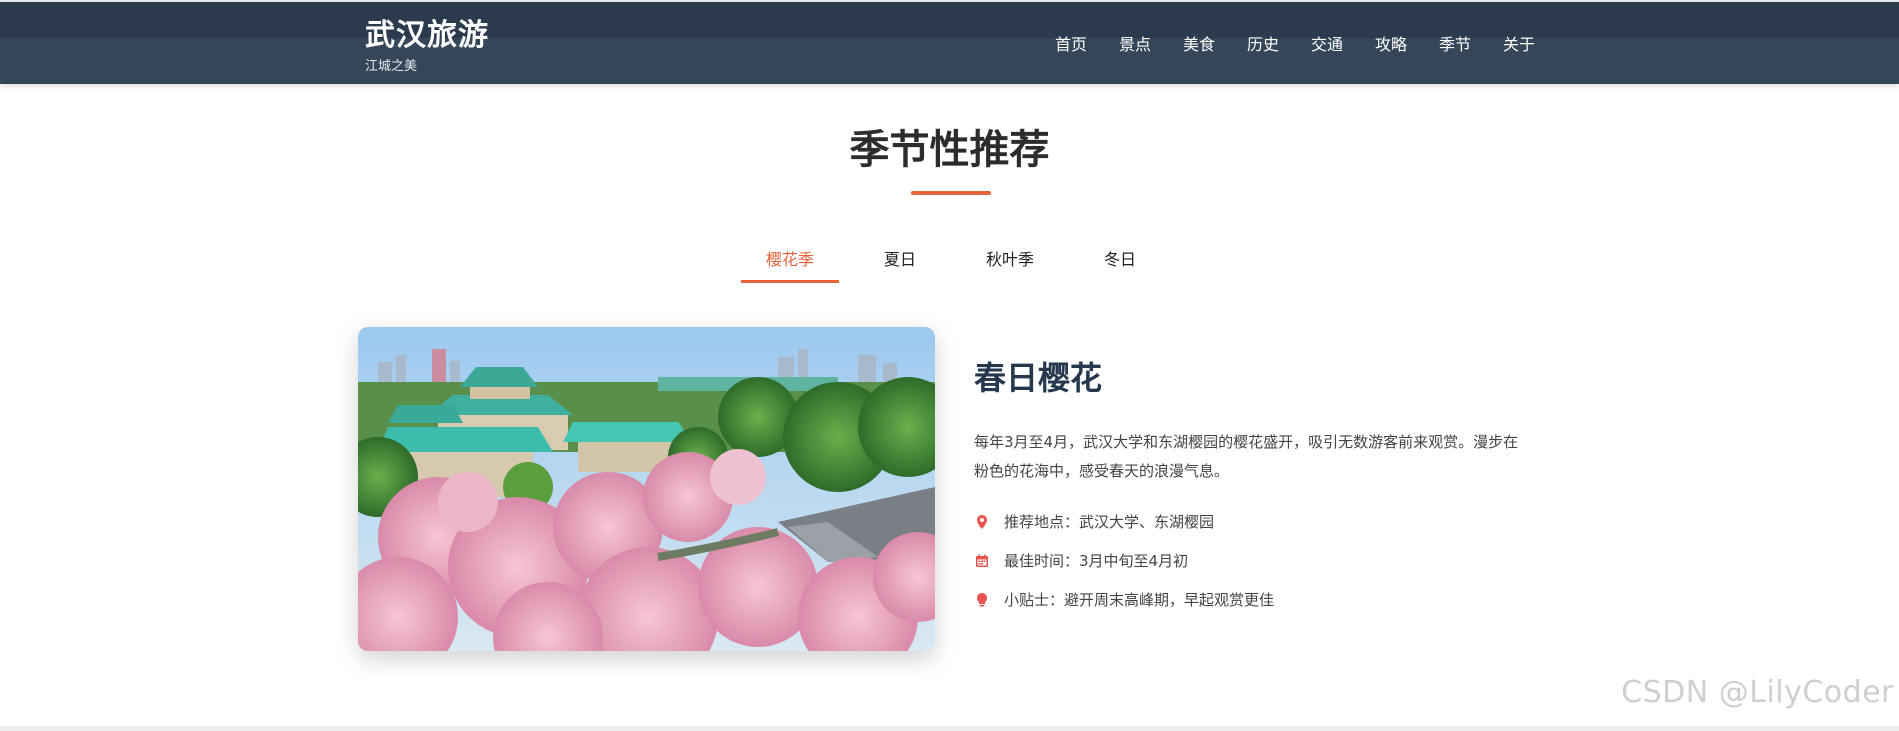 This screenshot has height=731, width=1899. Describe the element at coordinates (1215, 45) in the screenshot. I see `nav-item-food: 美食` at that location.